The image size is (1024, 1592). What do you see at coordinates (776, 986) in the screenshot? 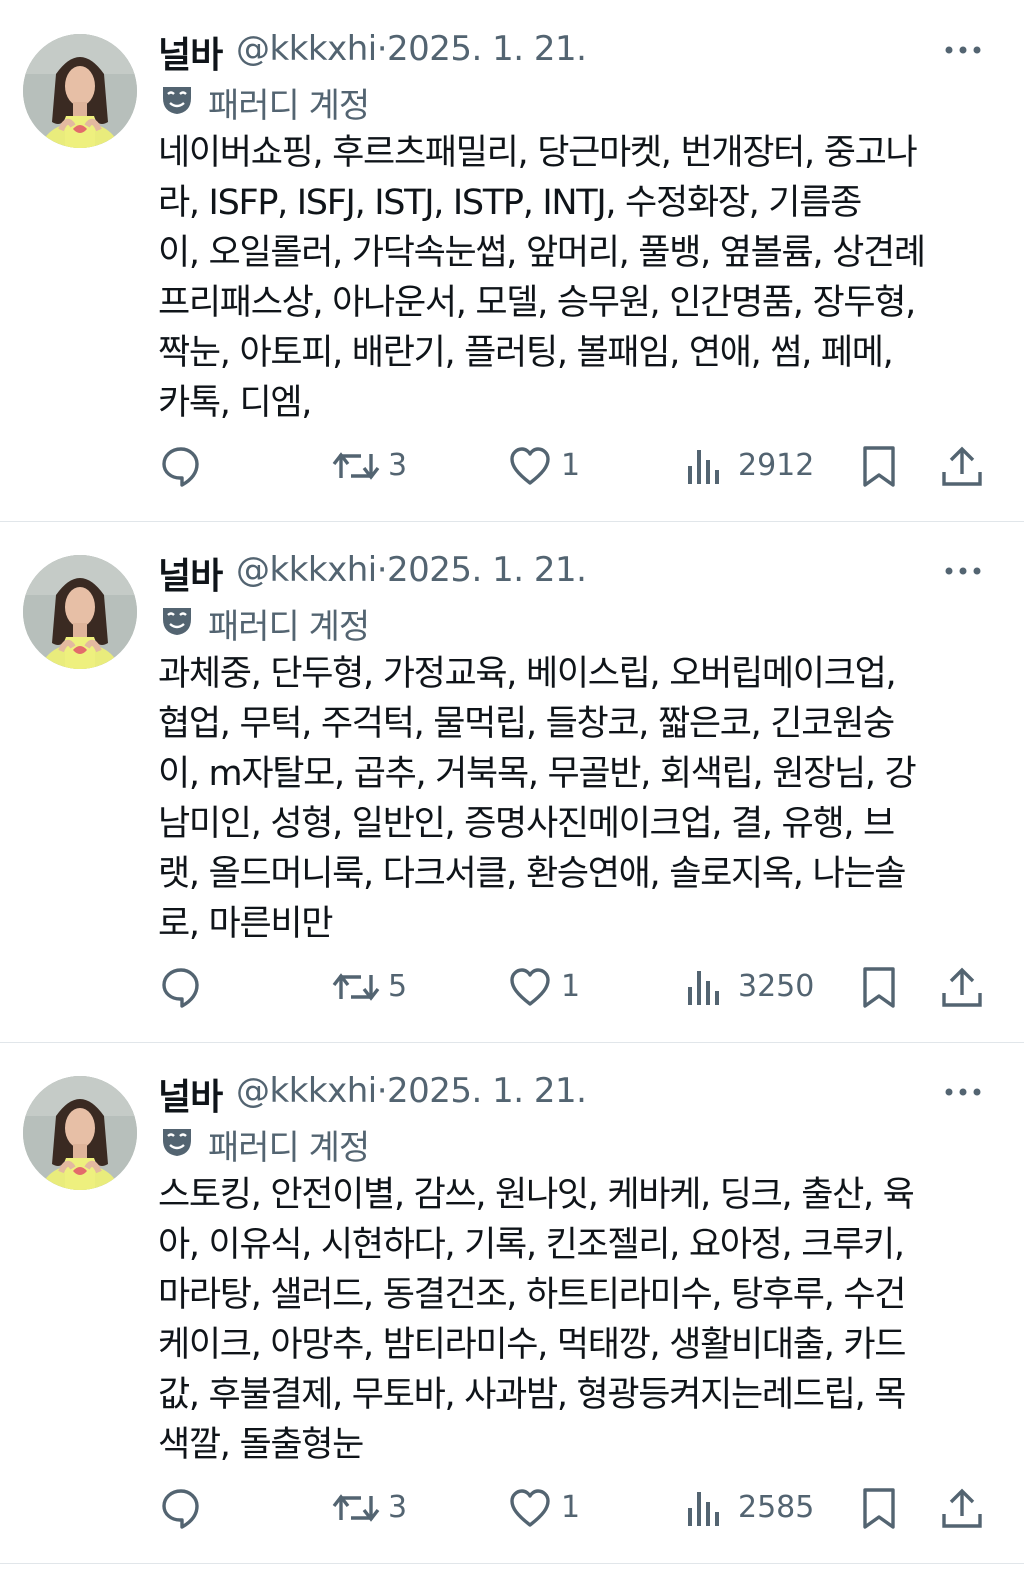
I see `view-count: 3250` at bounding box center [776, 986].